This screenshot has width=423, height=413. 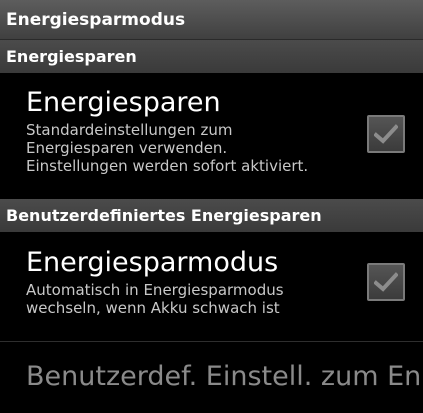 What do you see at coordinates (96, 19) in the screenshot?
I see `window-title: Energiesparmodus` at bounding box center [96, 19].